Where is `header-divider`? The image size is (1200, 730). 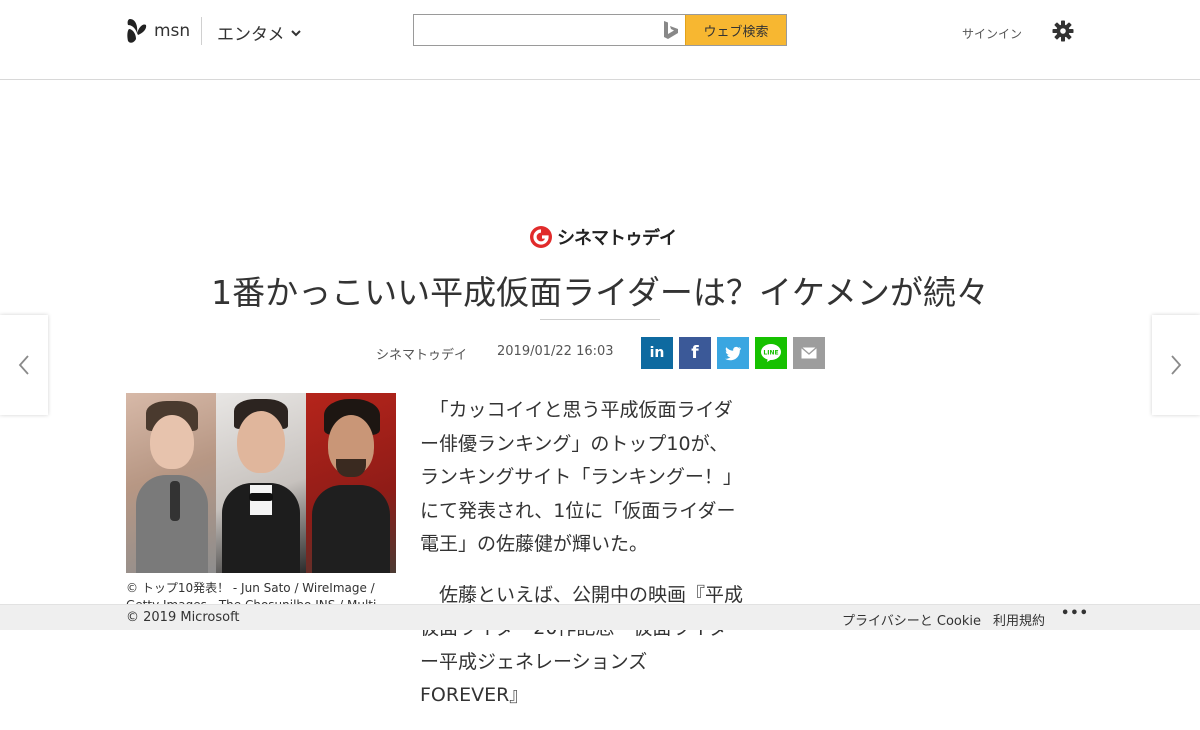 header-divider is located at coordinates (201, 31).